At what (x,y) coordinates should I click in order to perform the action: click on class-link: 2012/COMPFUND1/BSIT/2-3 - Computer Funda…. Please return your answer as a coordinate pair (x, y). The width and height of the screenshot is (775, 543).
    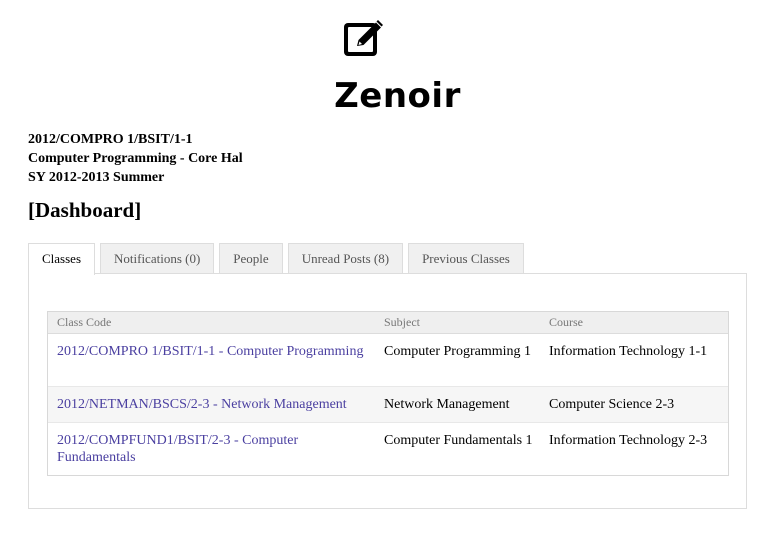
    Looking at the image, I should click on (177, 449).